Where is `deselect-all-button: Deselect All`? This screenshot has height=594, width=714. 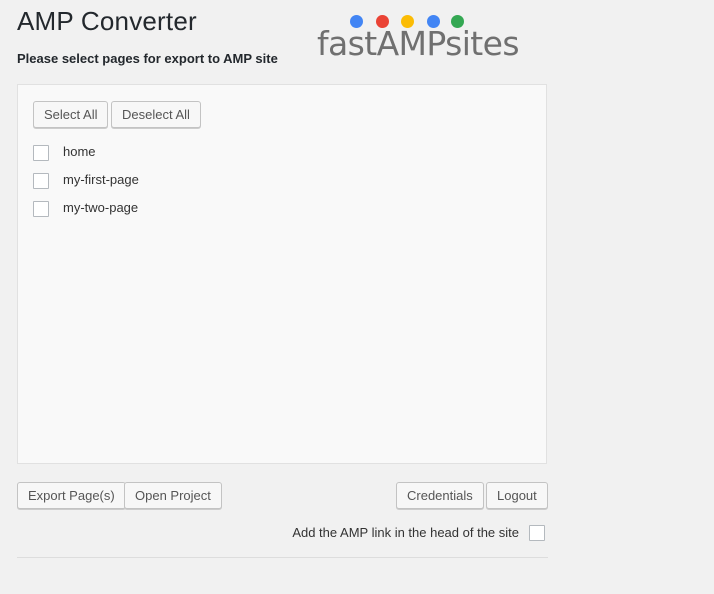 deselect-all-button: Deselect All is located at coordinates (156, 114).